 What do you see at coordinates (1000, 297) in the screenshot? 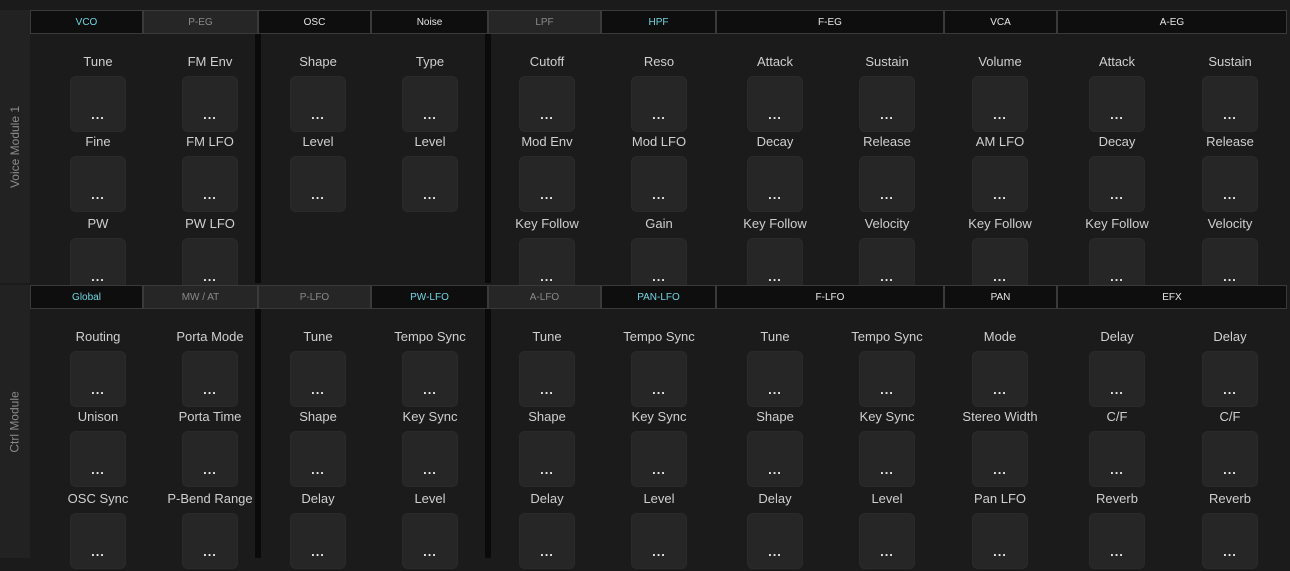
I see `tab-pan: PAN` at bounding box center [1000, 297].